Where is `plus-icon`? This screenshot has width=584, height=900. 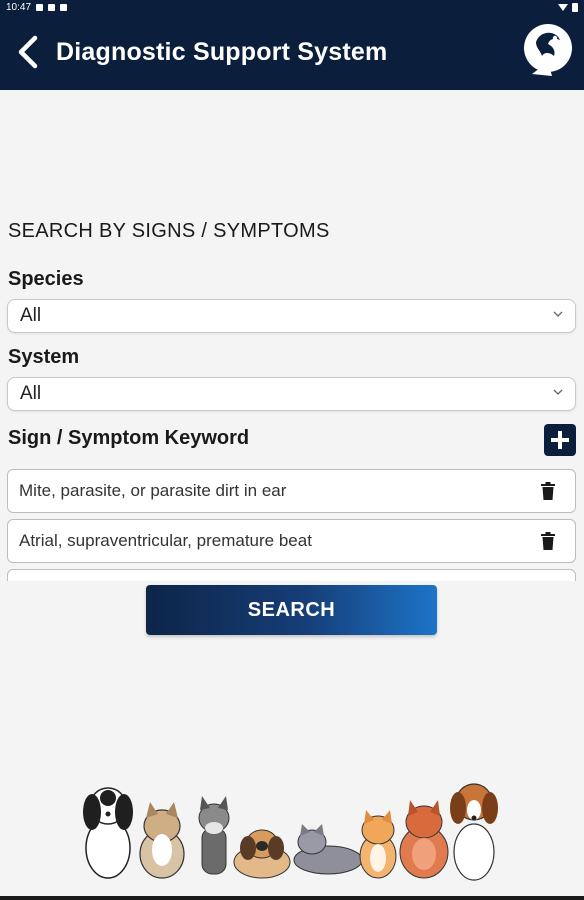 plus-icon is located at coordinates (560, 440).